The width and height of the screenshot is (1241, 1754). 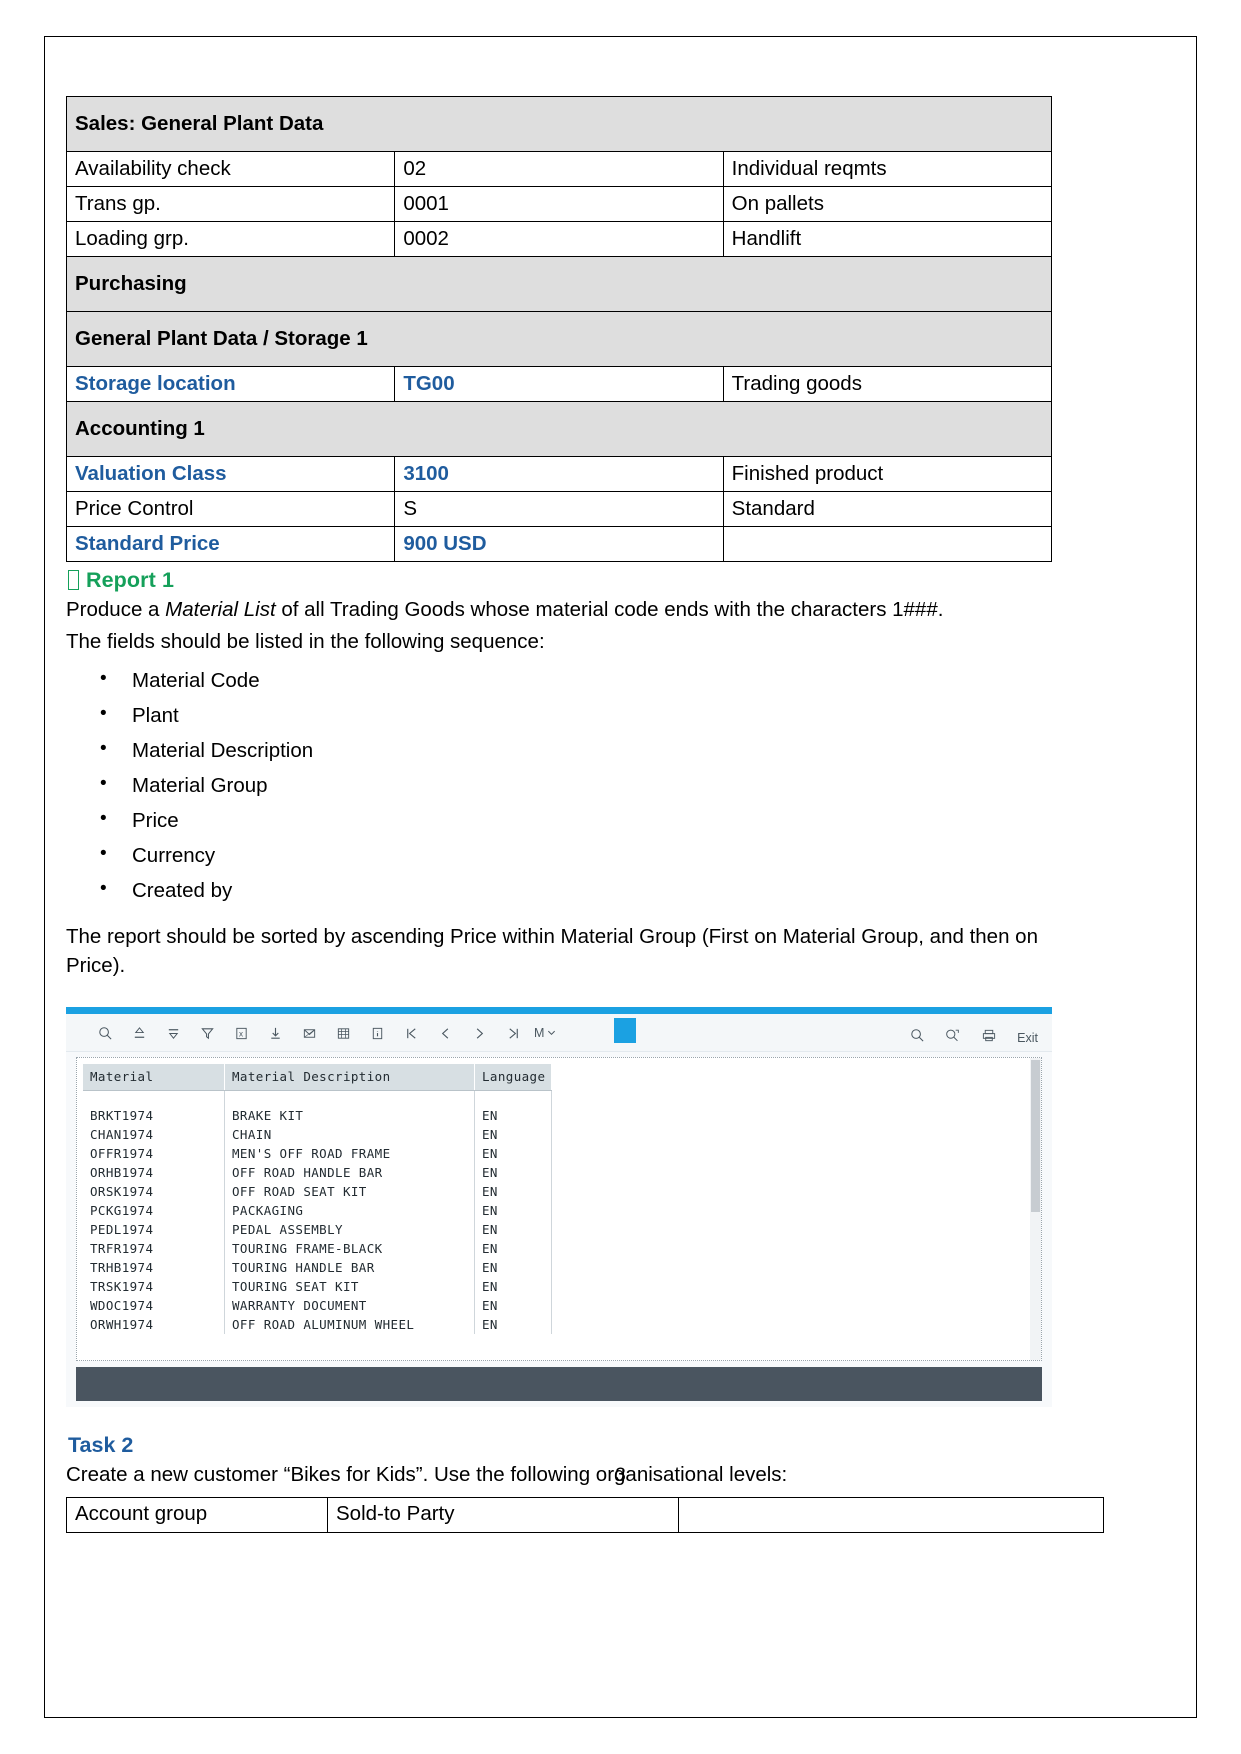 What do you see at coordinates (576, 890) in the screenshot?
I see `list-item: Created by` at bounding box center [576, 890].